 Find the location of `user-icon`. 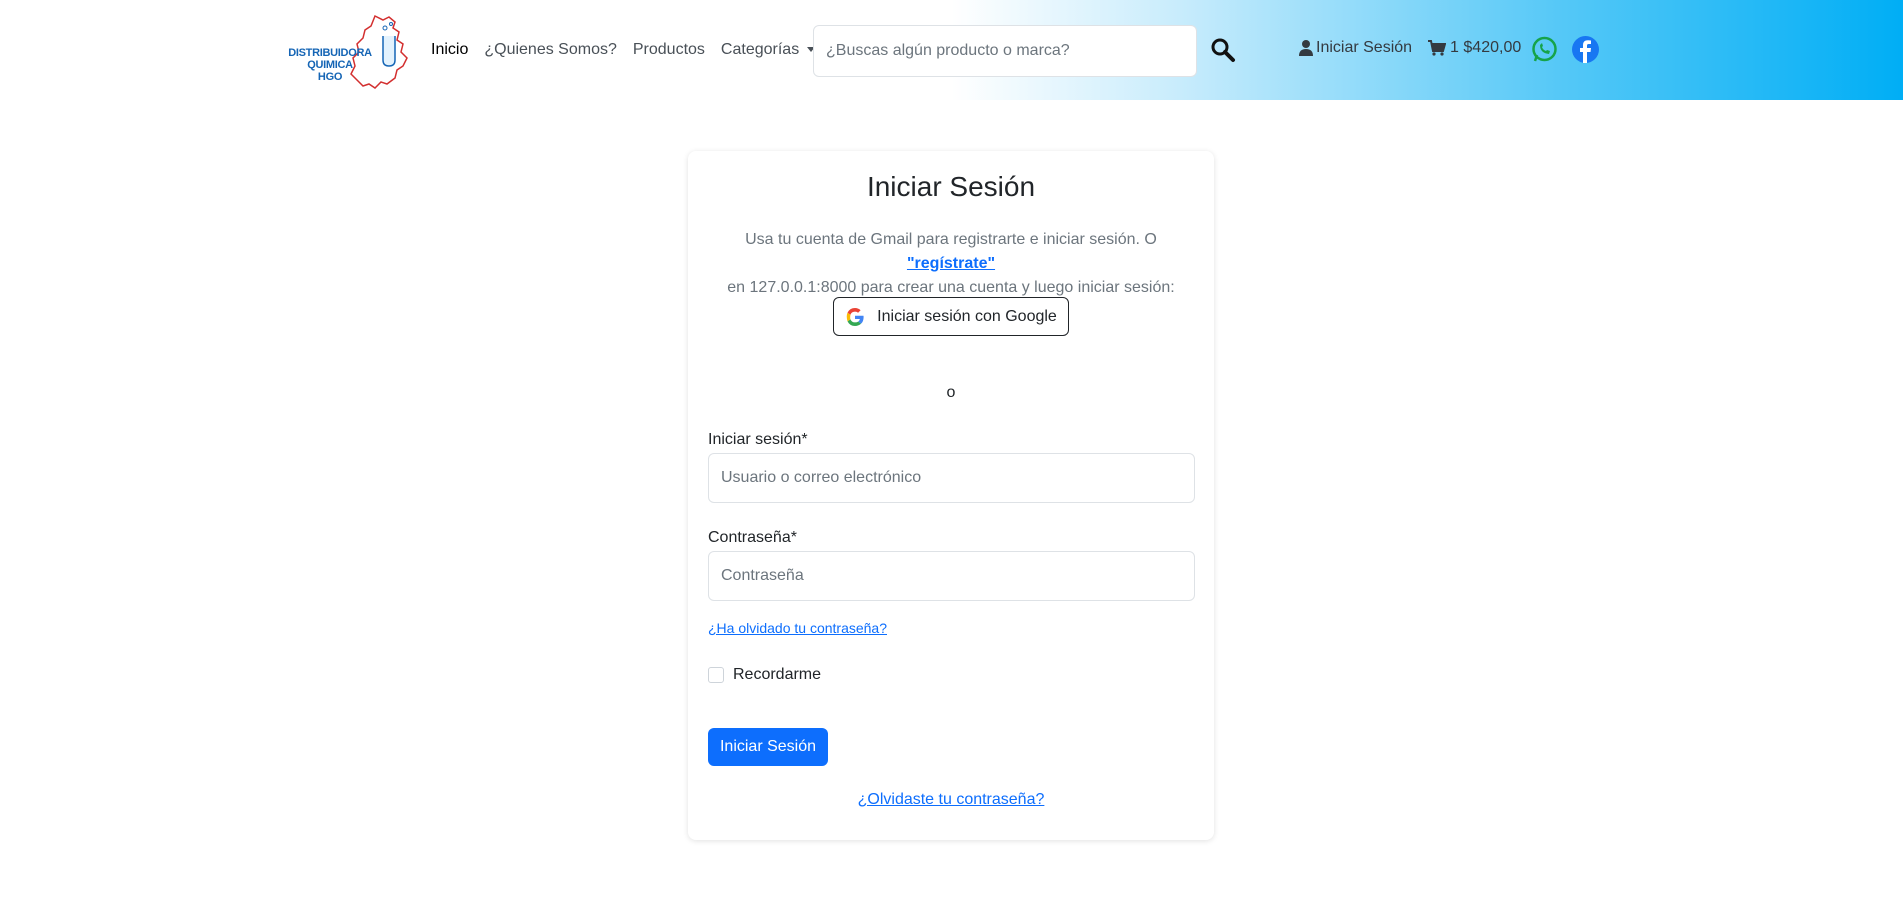

user-icon is located at coordinates (1306, 48).